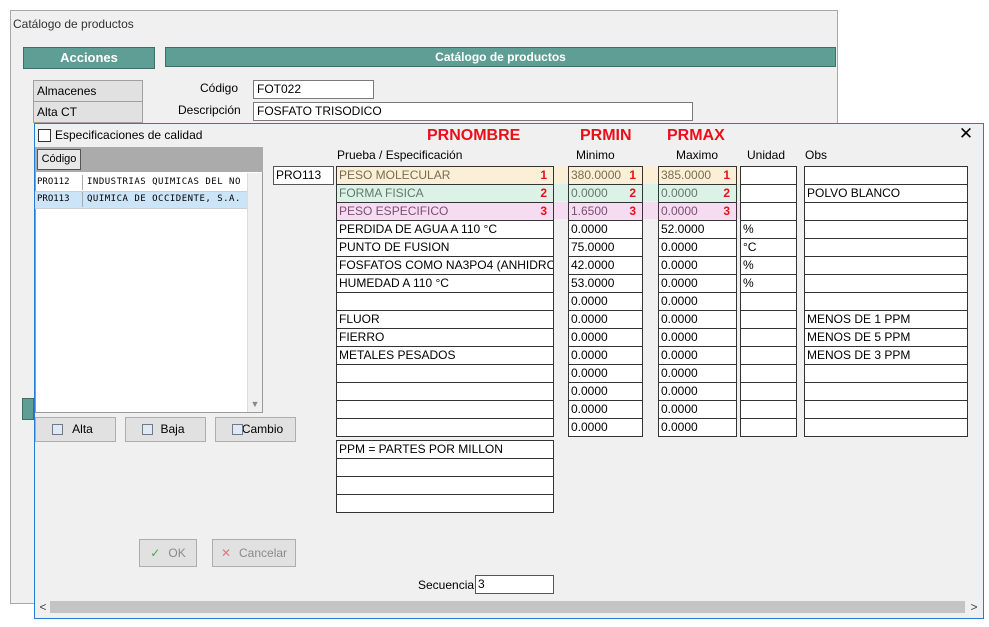  Describe the element at coordinates (974, 607) in the screenshot. I see `chevron-right-icon: >` at that location.